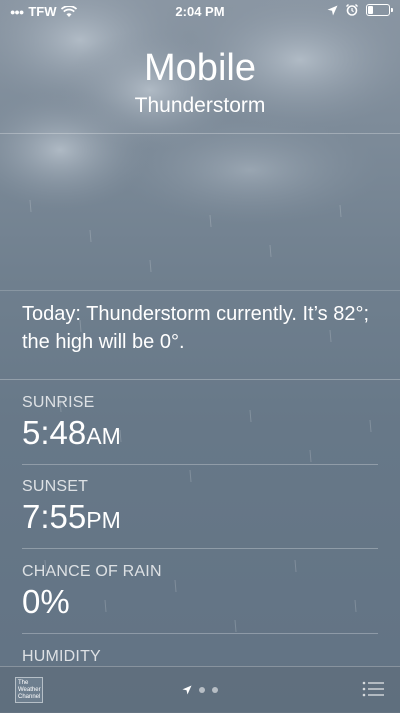 The image size is (400, 713). Describe the element at coordinates (187, 690) in the screenshot. I see `page-location-icon` at that location.